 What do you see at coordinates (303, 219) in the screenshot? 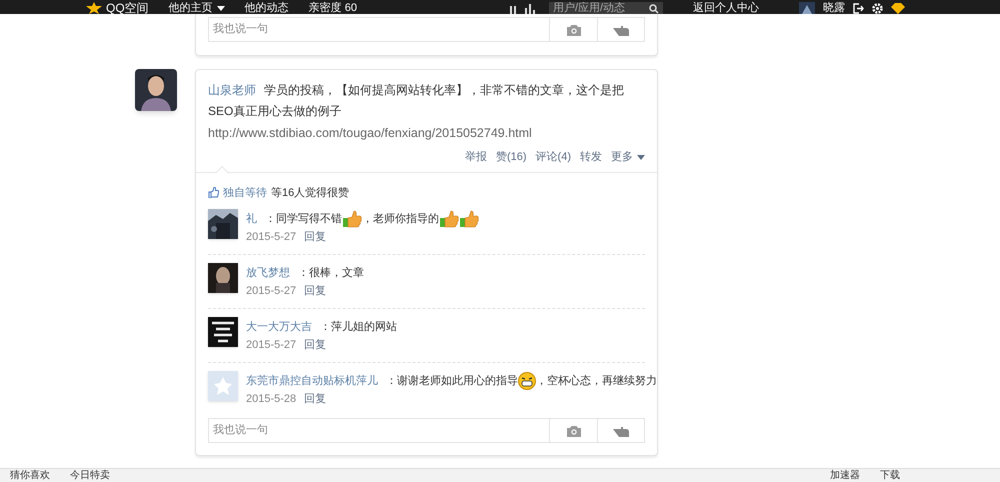
I see `comment-text: ：同学写得不错` at bounding box center [303, 219].